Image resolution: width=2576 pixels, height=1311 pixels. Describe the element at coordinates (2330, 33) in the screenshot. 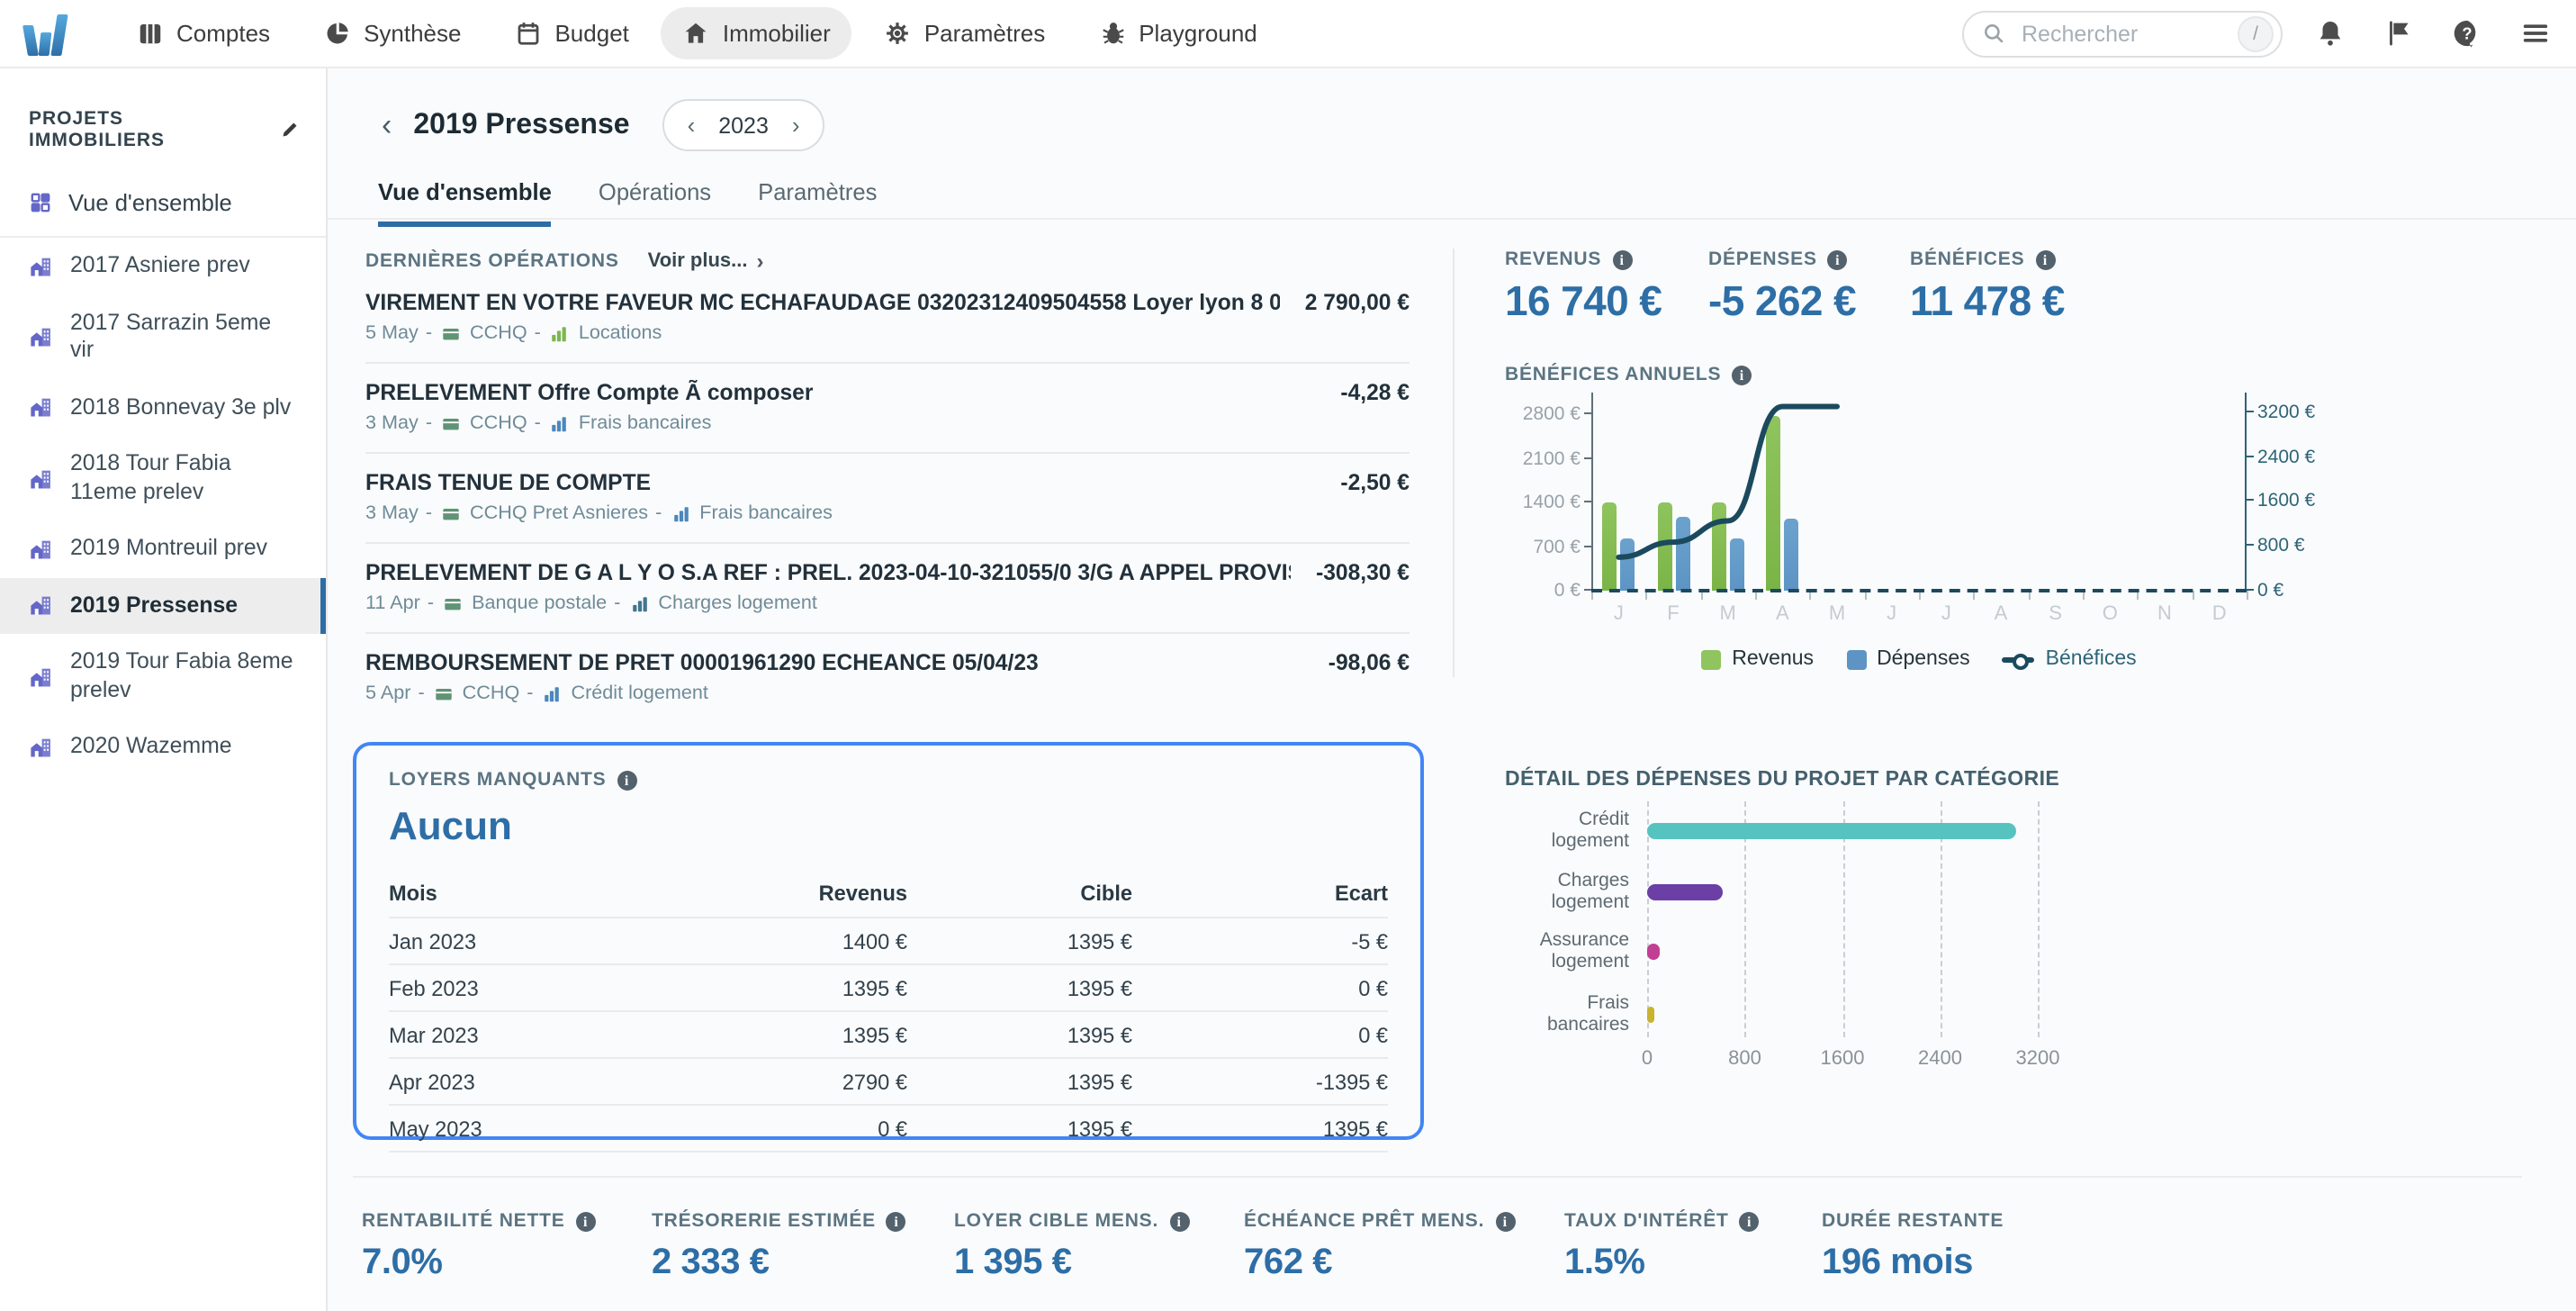

I see `bell-icon` at that location.